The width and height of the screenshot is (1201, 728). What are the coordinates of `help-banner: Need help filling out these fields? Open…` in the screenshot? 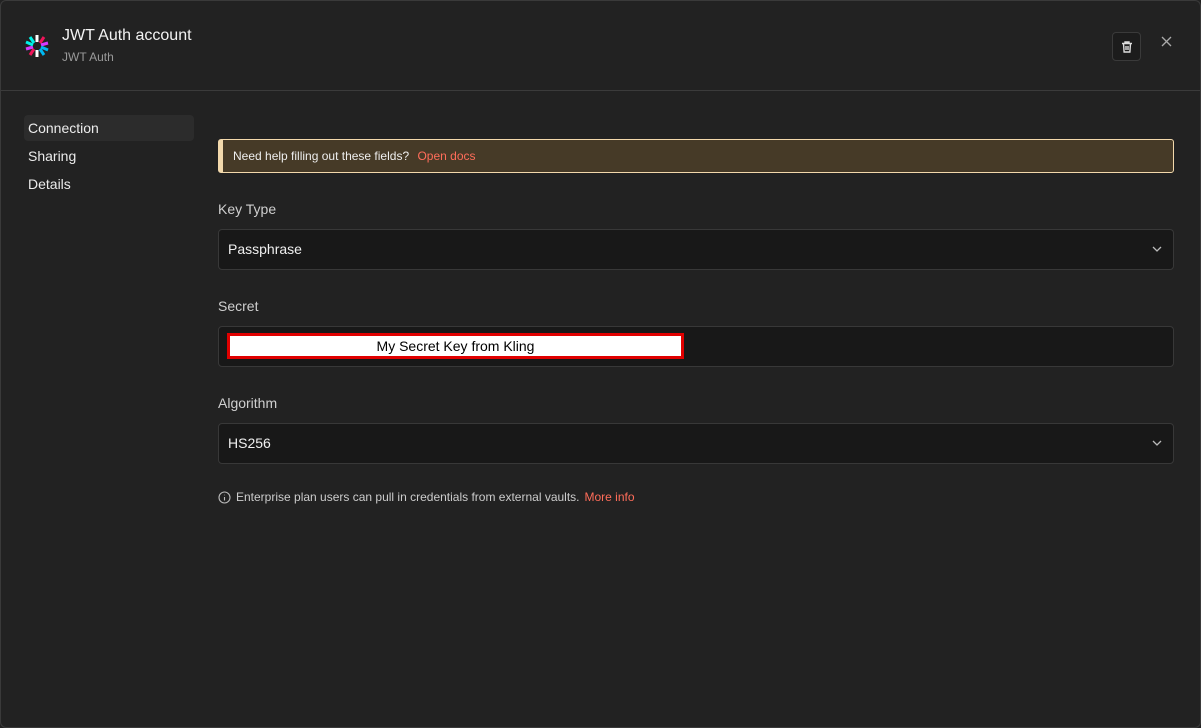 It's located at (696, 156).